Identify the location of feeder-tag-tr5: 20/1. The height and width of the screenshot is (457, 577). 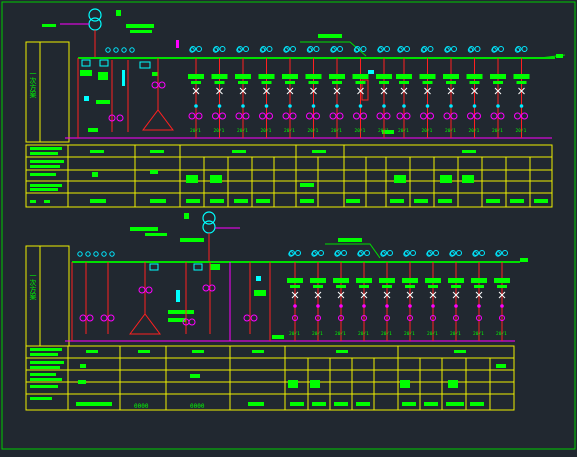
(521, 131).